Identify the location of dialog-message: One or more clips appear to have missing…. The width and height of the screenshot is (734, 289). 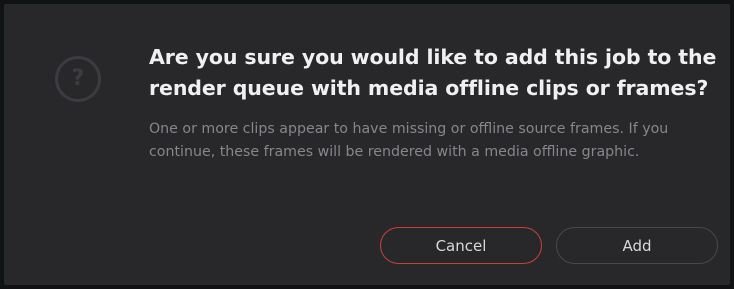
(409, 140).